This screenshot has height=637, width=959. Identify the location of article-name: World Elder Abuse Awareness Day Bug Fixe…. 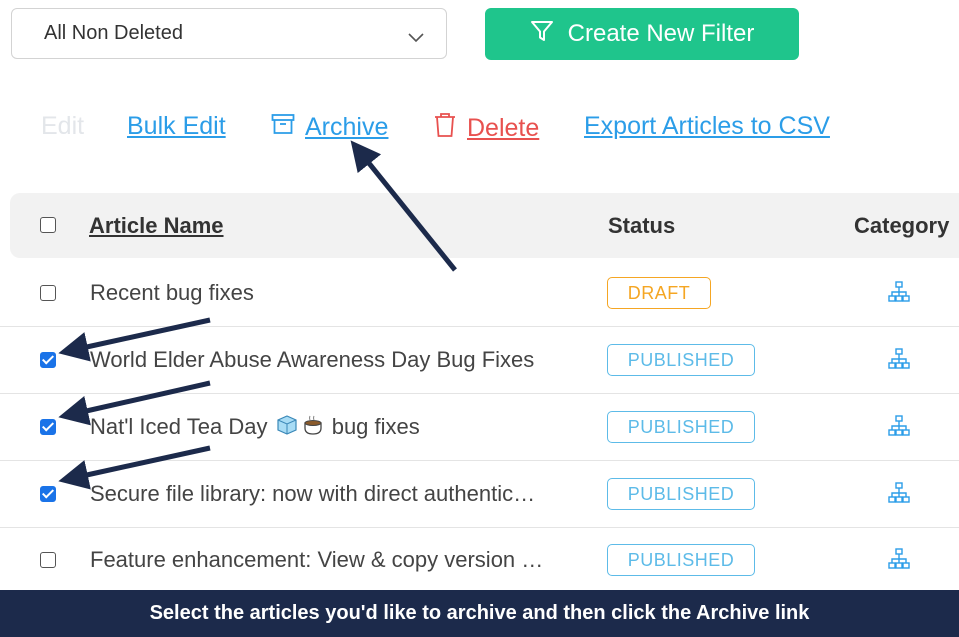
(312, 360).